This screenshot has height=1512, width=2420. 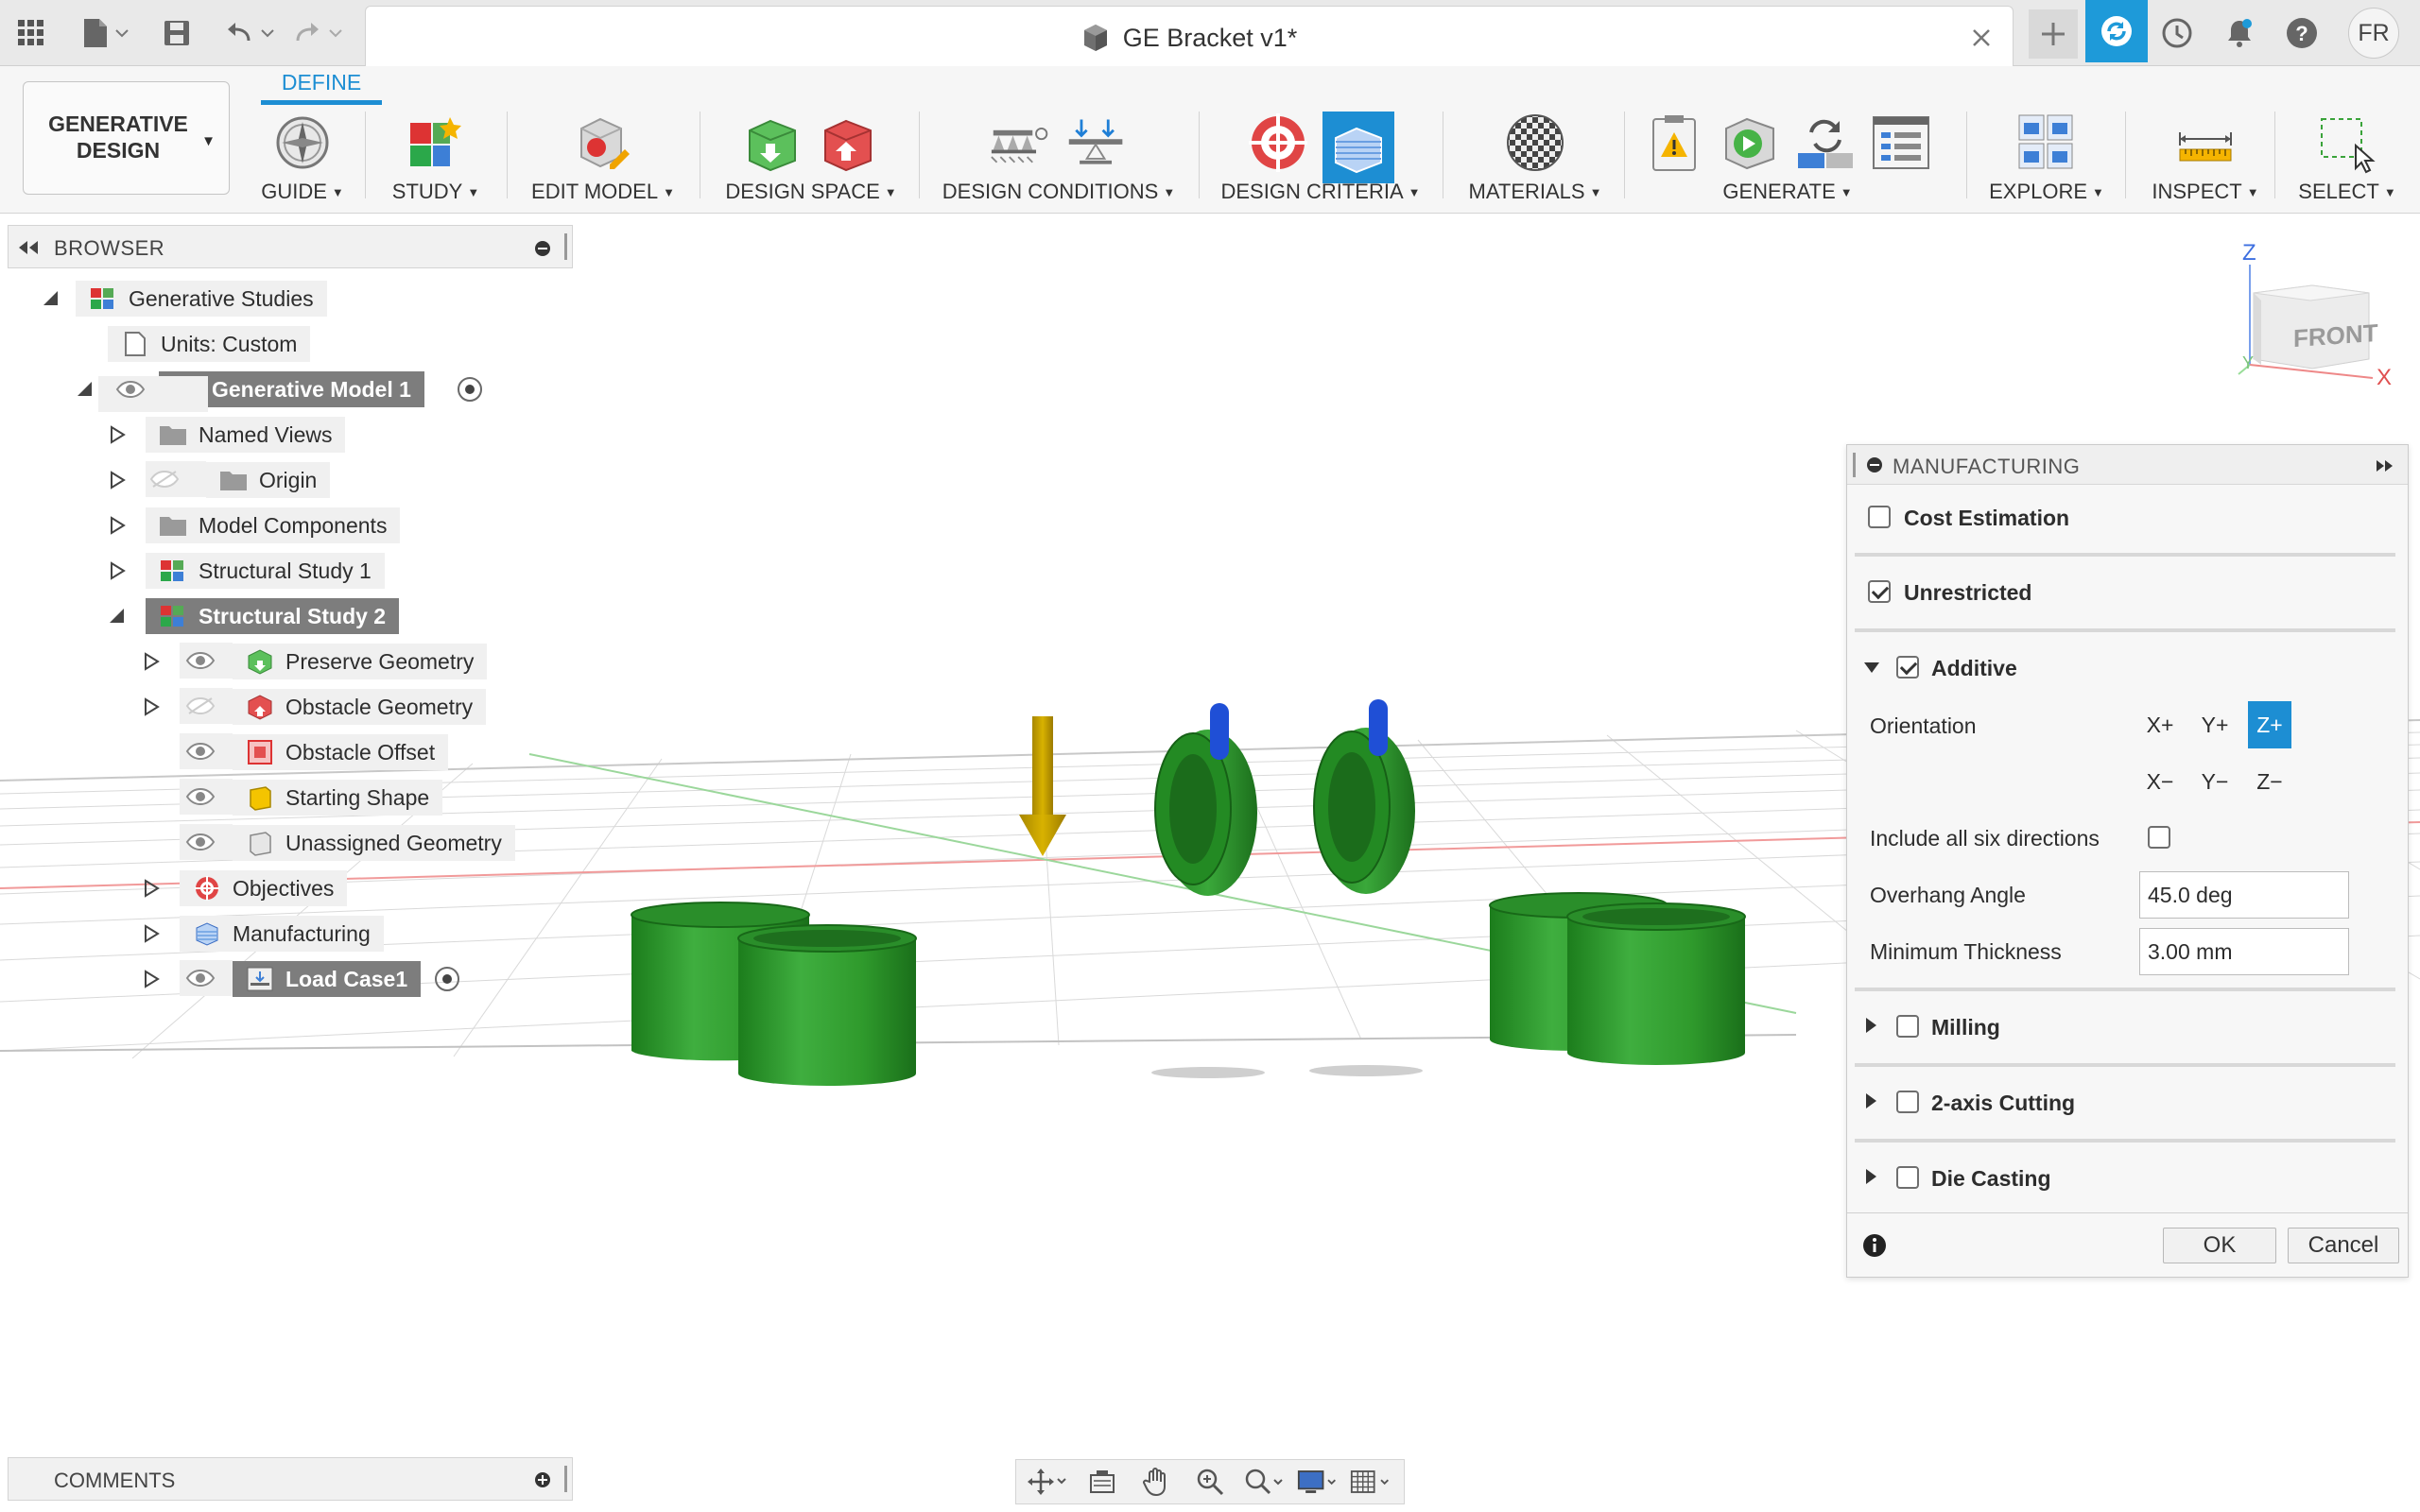 What do you see at coordinates (295, 752) in the screenshot?
I see `tree-item-obstacle-offset: Obstacle Offset` at bounding box center [295, 752].